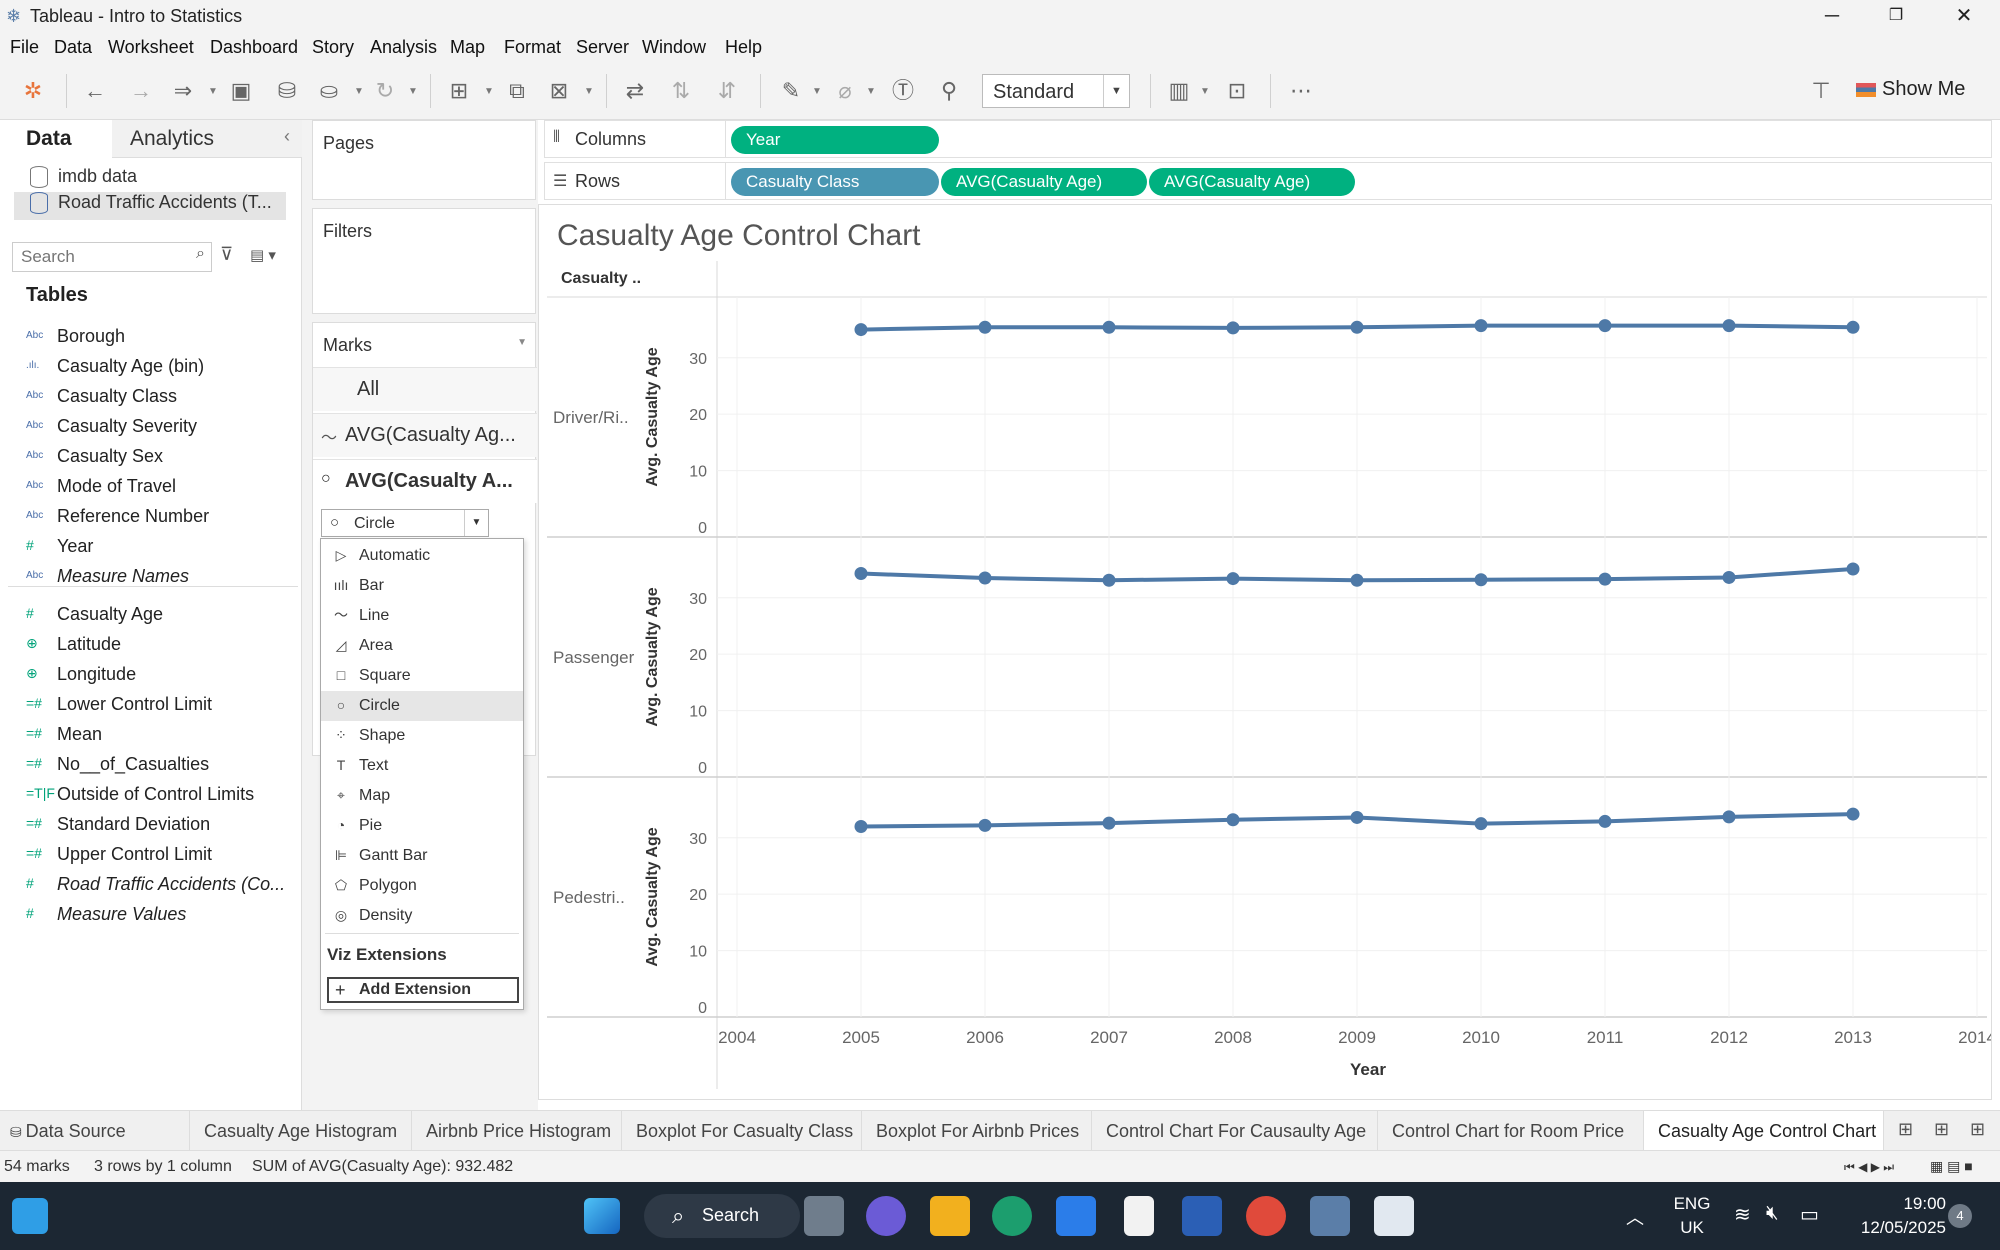 This screenshot has height=1250, width=2000. Describe the element at coordinates (1330, 1216) in the screenshot. I see `tableau-taskbar-icon` at that location.